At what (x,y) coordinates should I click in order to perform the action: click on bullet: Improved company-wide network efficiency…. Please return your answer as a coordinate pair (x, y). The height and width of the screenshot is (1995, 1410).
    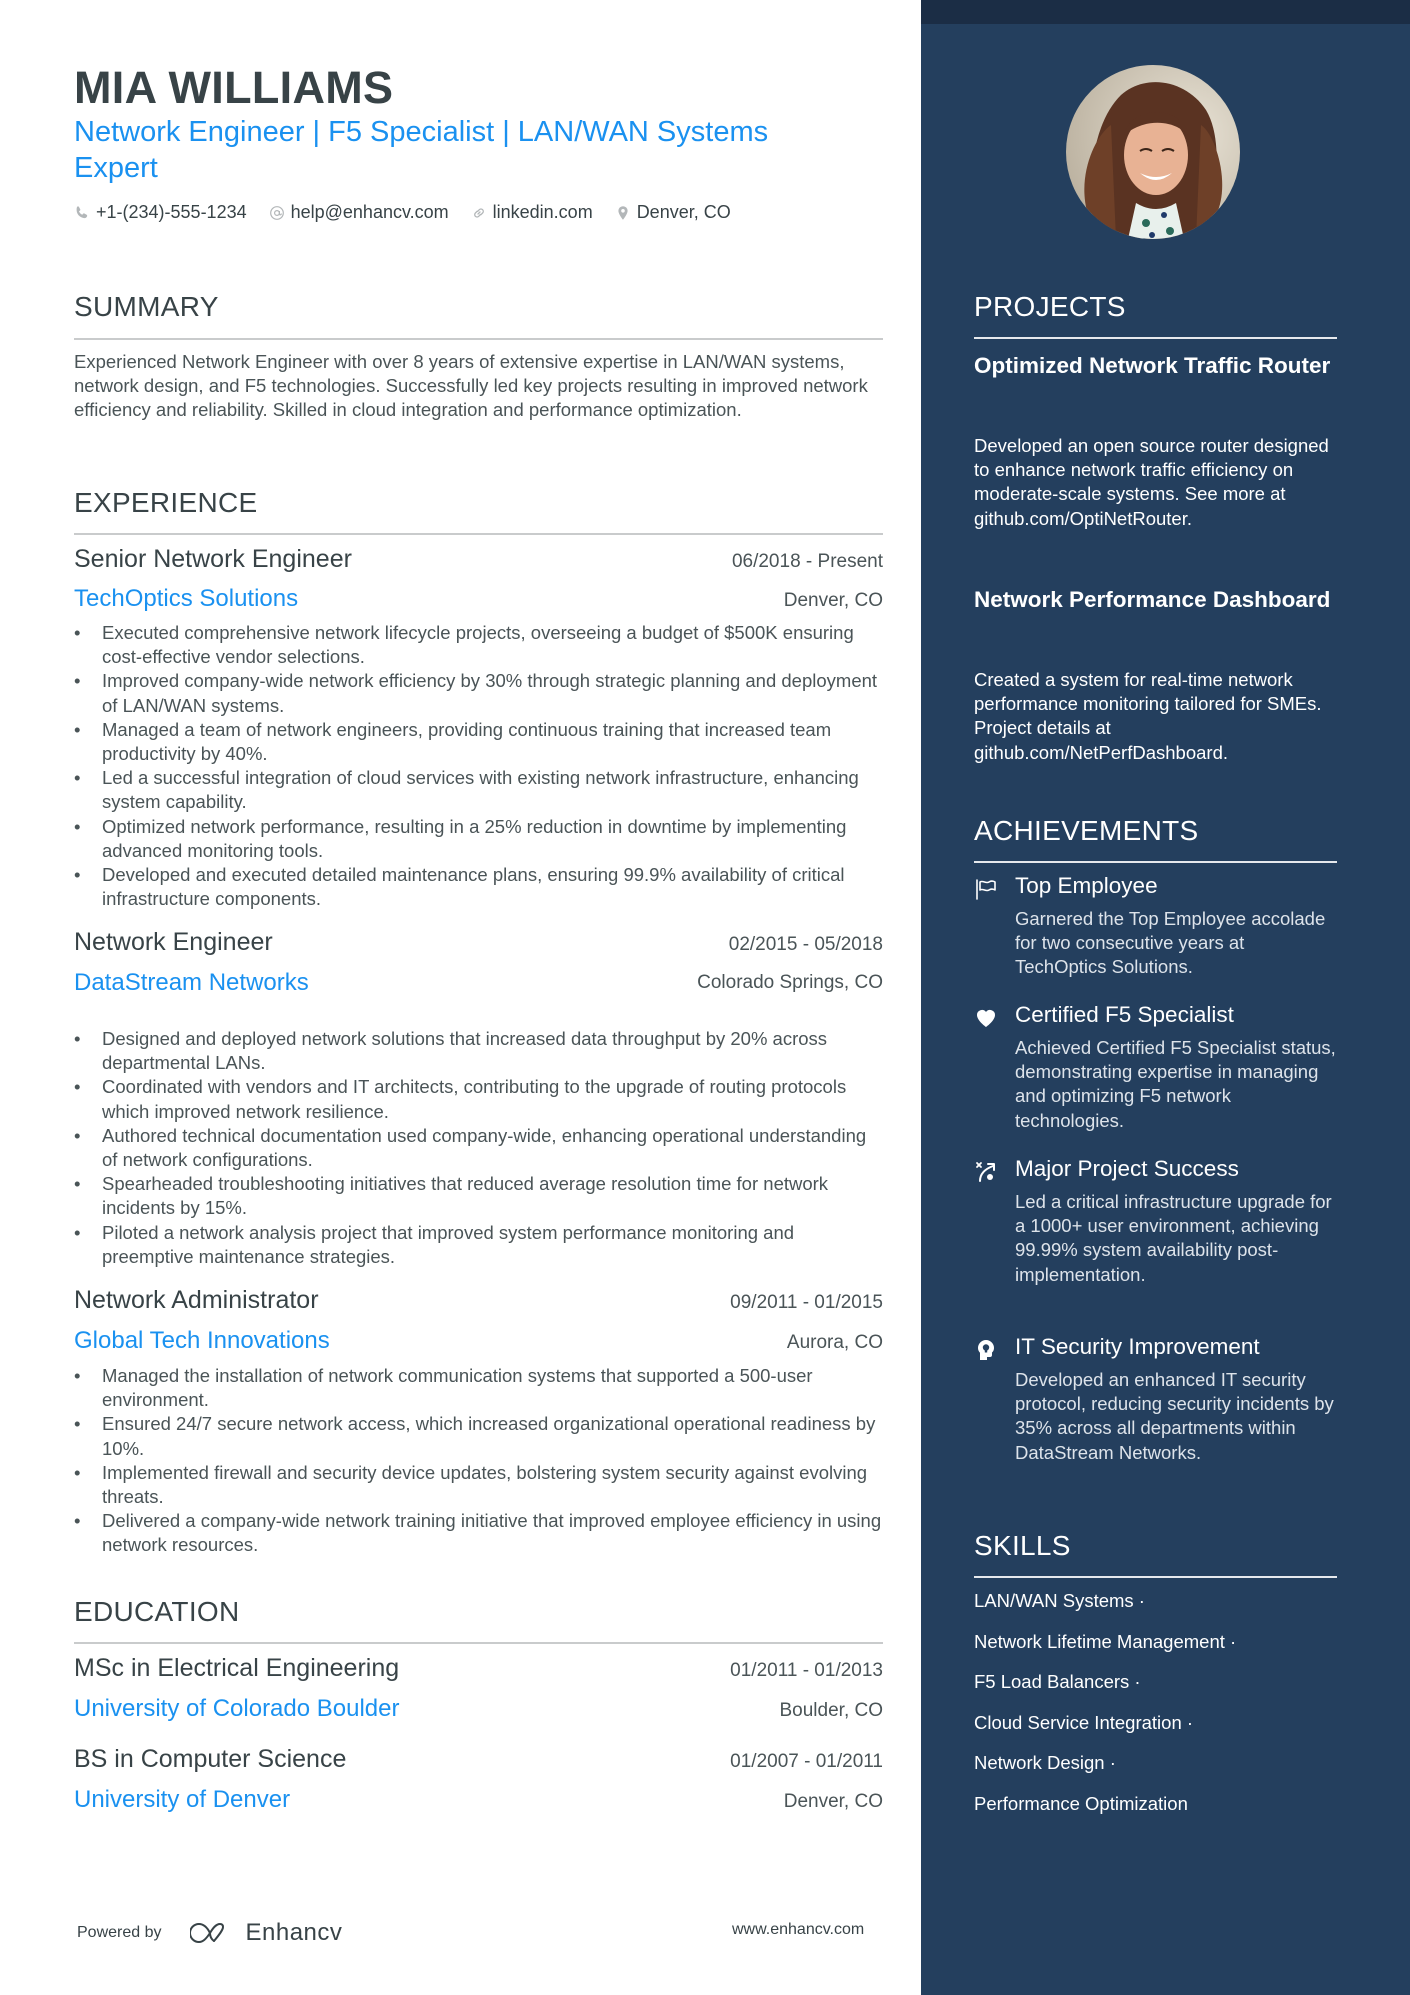
    Looking at the image, I should click on (478, 693).